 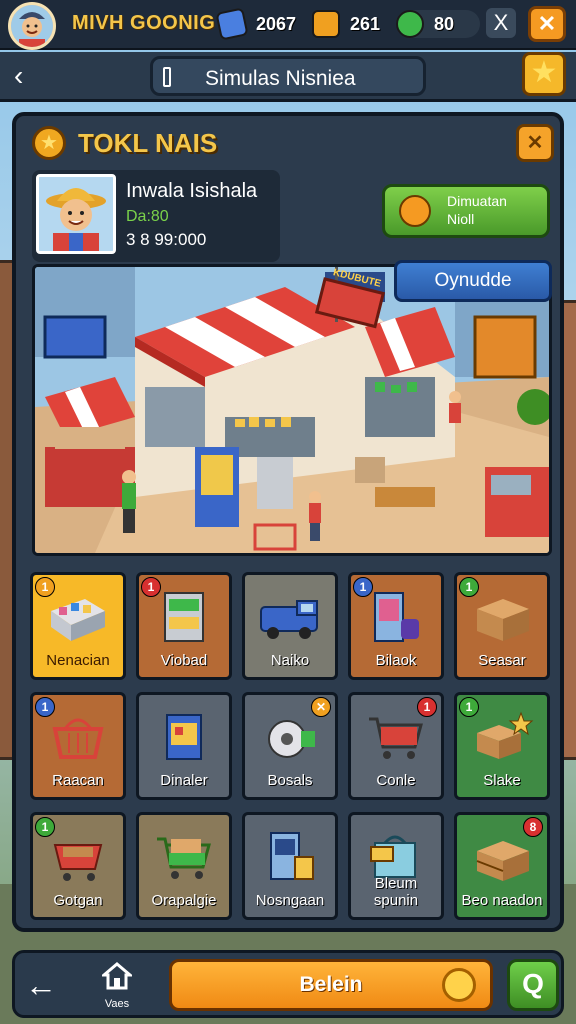 What do you see at coordinates (410, 24) in the screenshot?
I see `green-cash-icon` at bounding box center [410, 24].